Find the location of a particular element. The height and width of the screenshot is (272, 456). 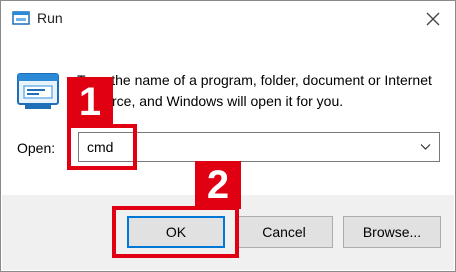

annotation-step-1-badge: 1 is located at coordinates (90, 102).